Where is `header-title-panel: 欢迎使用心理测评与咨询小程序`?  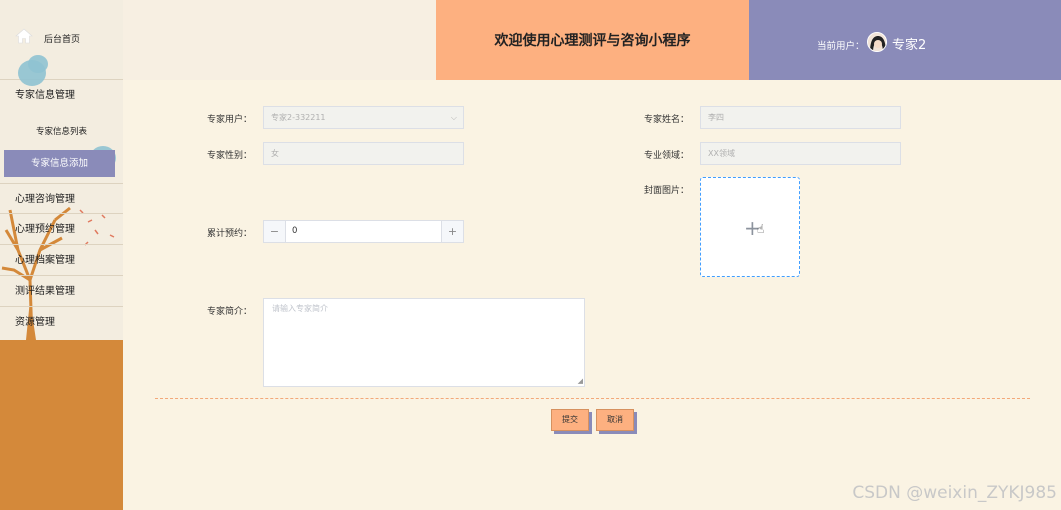
header-title-panel: 欢迎使用心理测评与咨询小程序 is located at coordinates (592, 40).